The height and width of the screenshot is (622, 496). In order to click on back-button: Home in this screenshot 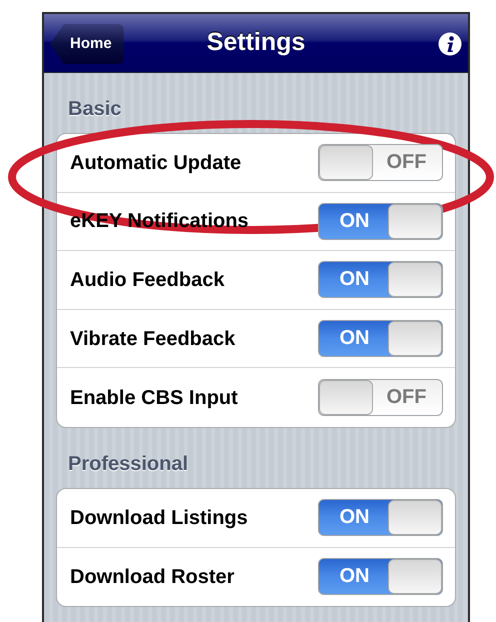, I will do `click(87, 44)`.